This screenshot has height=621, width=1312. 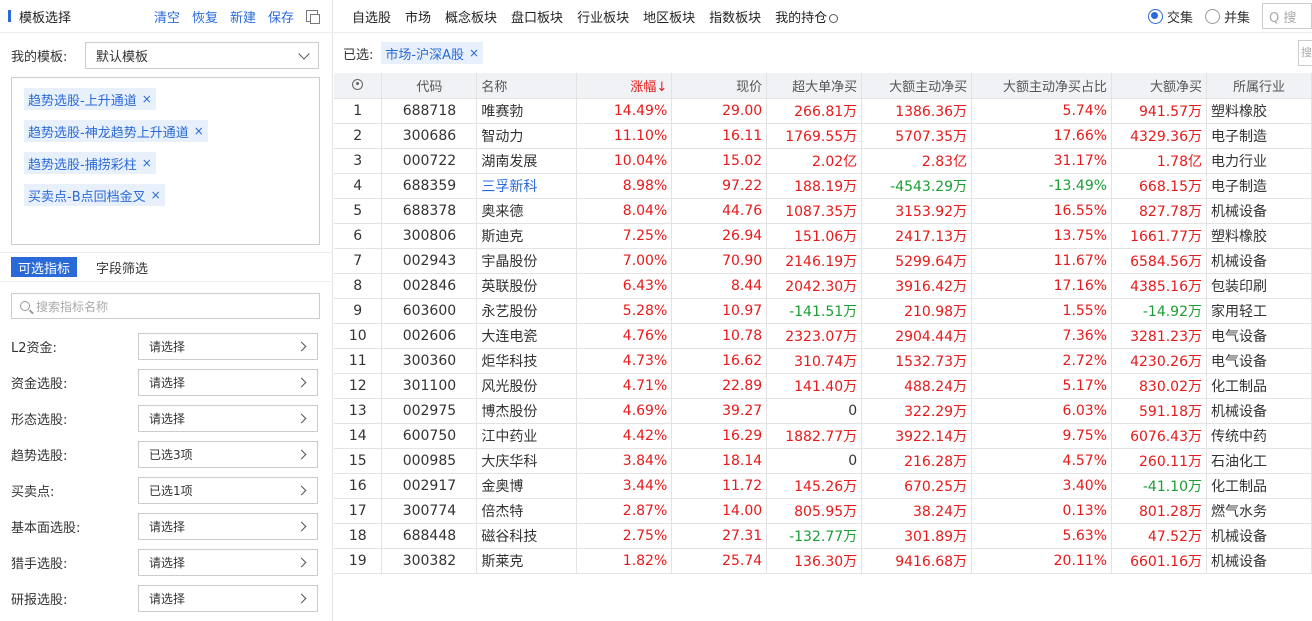 I want to click on stock-name: 英联股份, so click(x=527, y=286).